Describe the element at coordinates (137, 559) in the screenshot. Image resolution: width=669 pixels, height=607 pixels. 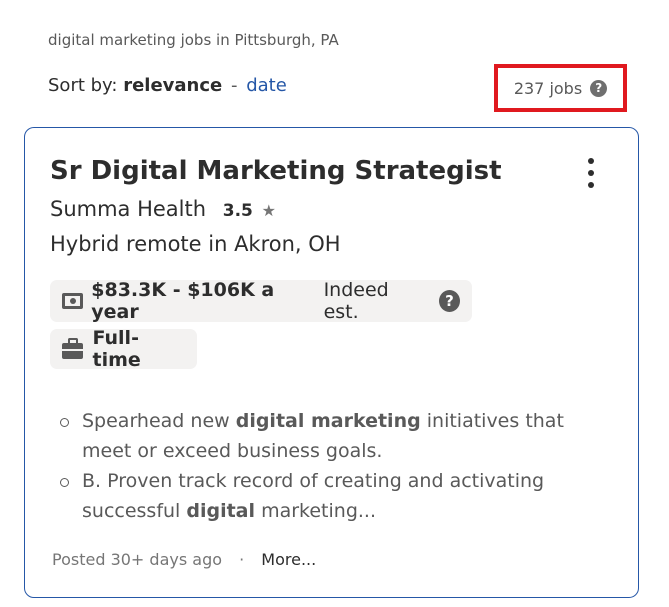
I see `posted-date: Posted 30+ days ago` at that location.